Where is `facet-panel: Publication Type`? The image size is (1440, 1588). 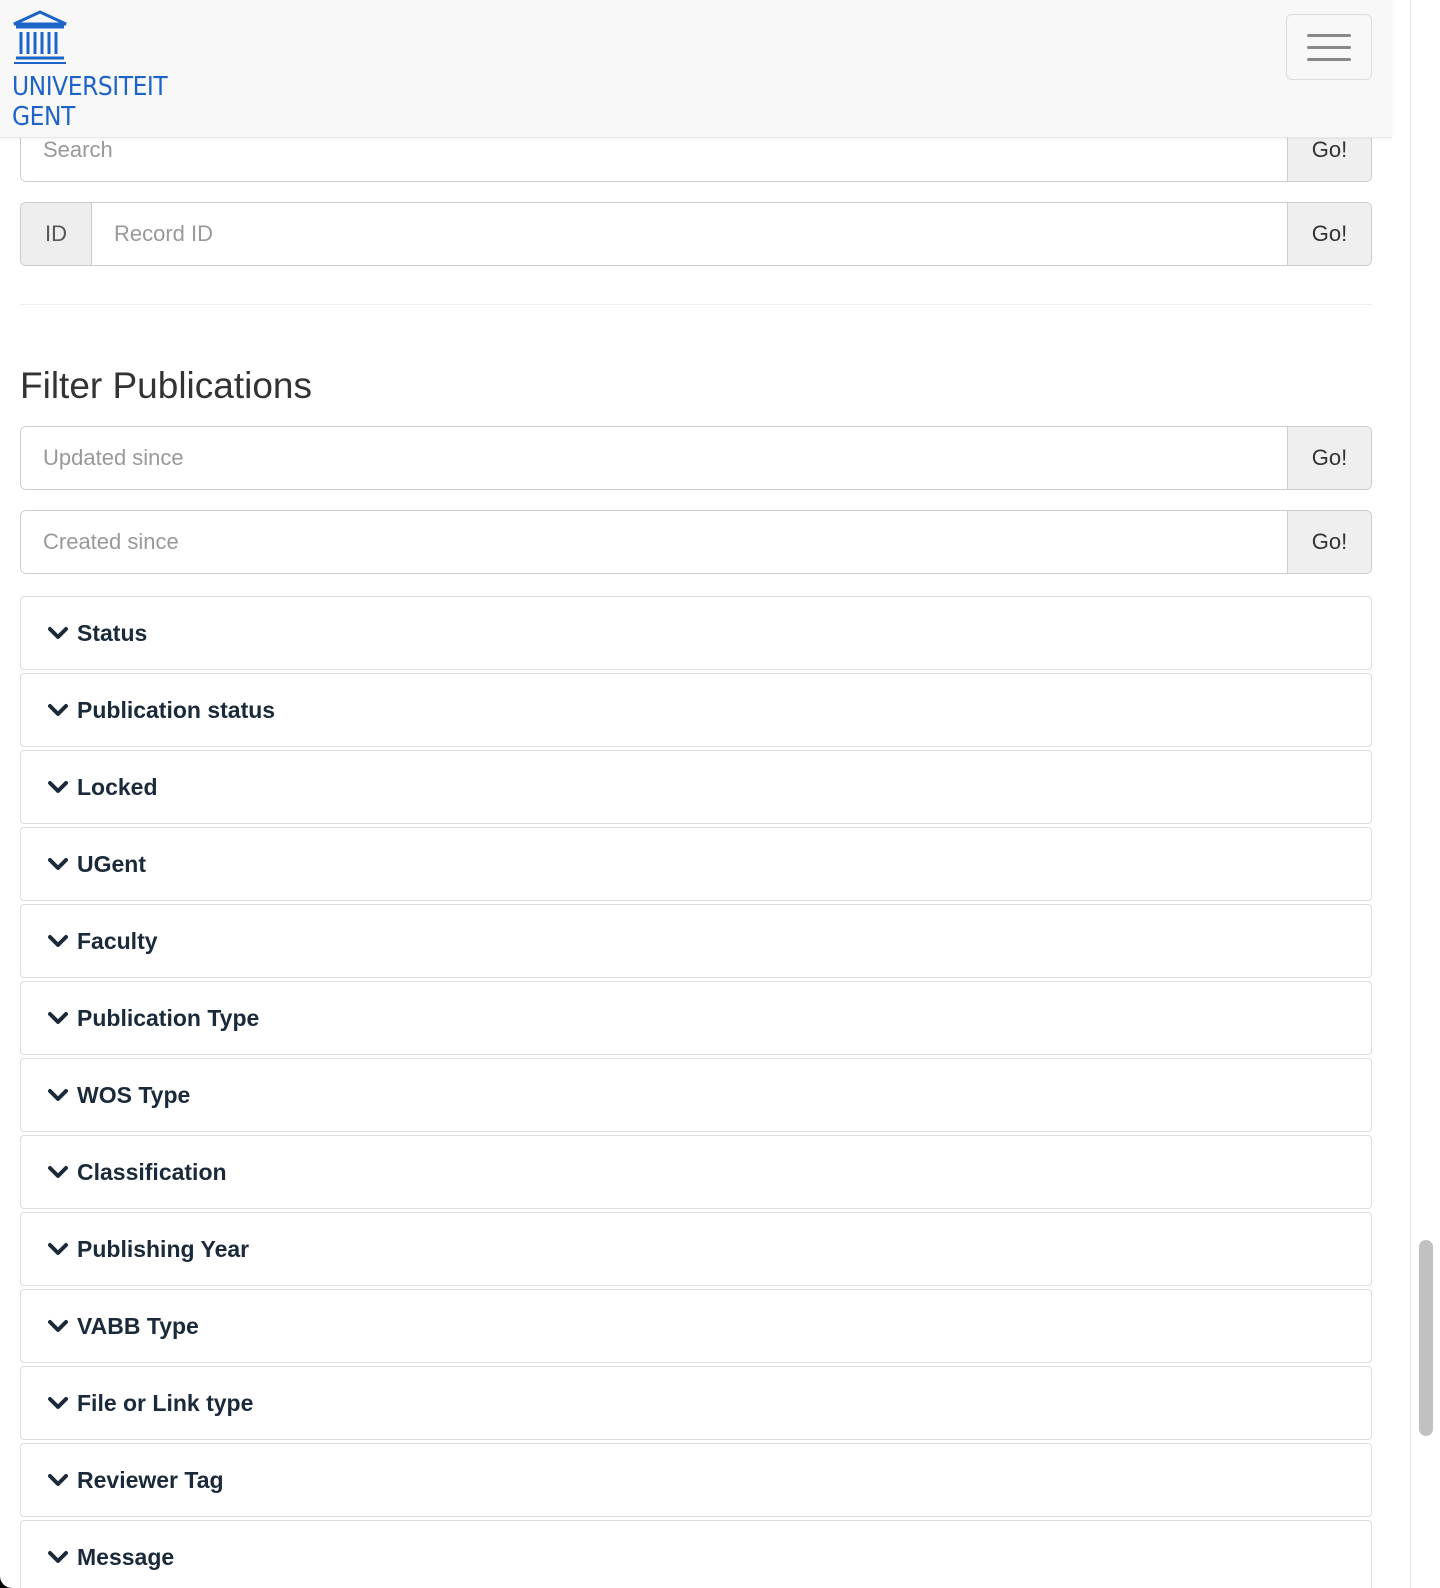
facet-panel: Publication Type is located at coordinates (696, 1018).